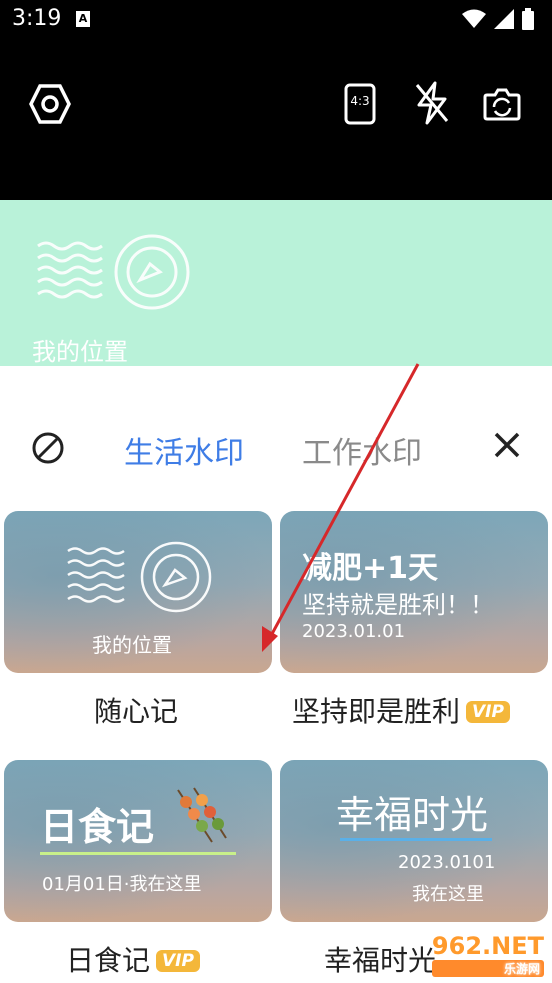 This screenshot has width=552, height=983. I want to click on watermark-tabs: 生活水印 工作水印, so click(276, 447).